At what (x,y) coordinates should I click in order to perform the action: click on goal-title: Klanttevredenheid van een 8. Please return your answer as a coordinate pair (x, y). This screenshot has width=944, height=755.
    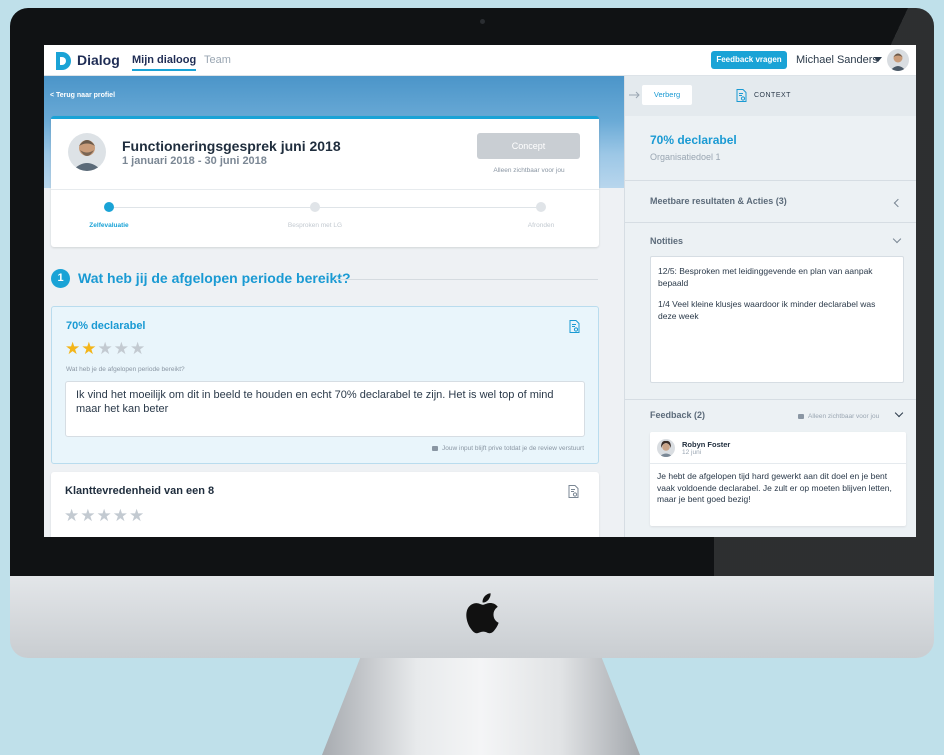
    Looking at the image, I should click on (140, 491).